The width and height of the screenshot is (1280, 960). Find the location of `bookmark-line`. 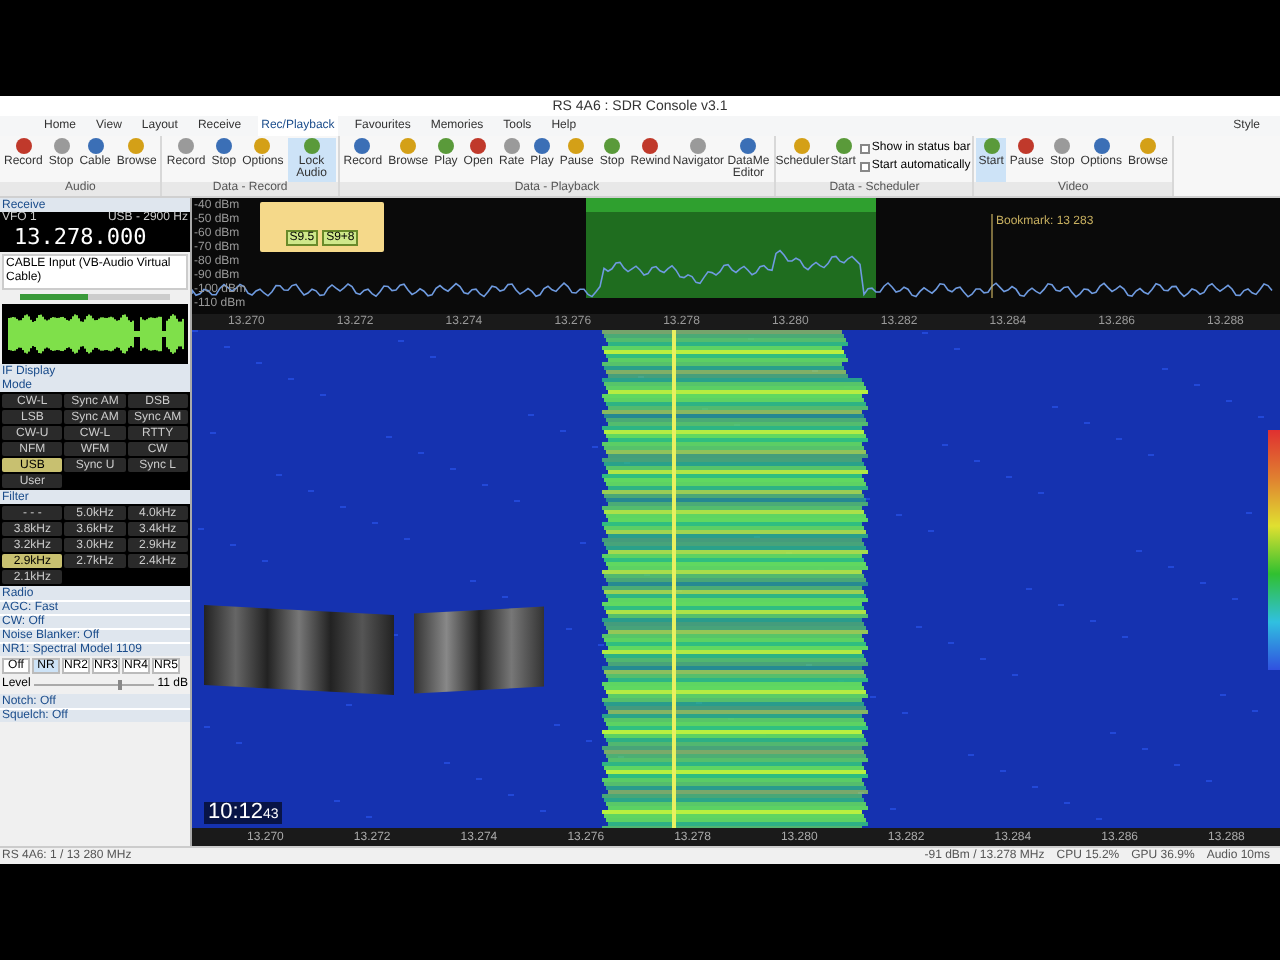

bookmark-line is located at coordinates (992, 256).